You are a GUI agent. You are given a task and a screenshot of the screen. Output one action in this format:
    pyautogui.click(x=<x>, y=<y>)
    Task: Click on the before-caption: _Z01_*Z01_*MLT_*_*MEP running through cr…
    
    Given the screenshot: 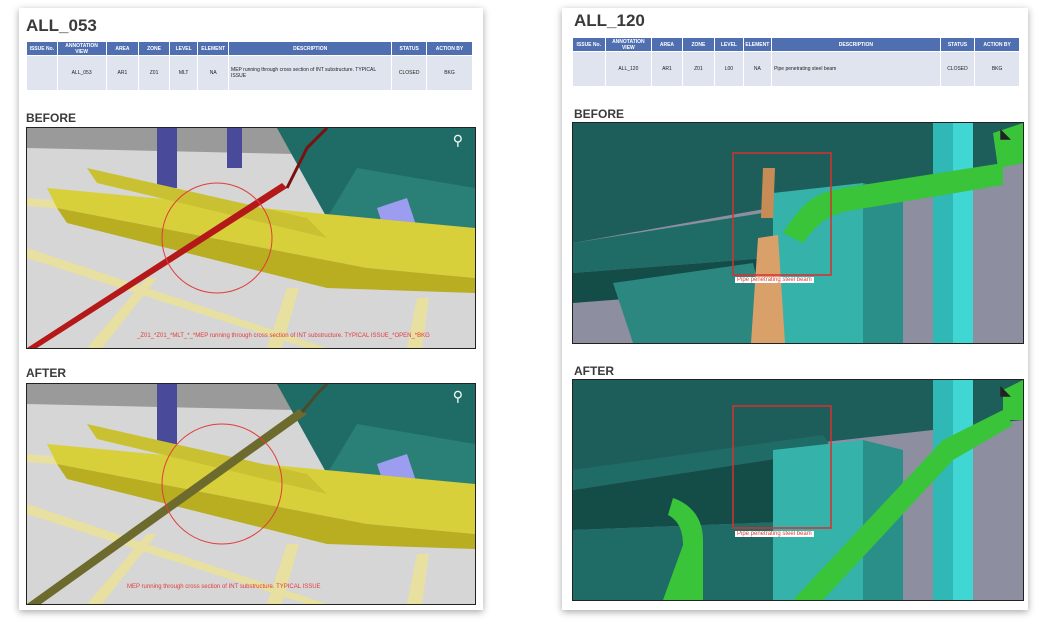 What is the action you would take?
    pyautogui.click(x=283, y=336)
    